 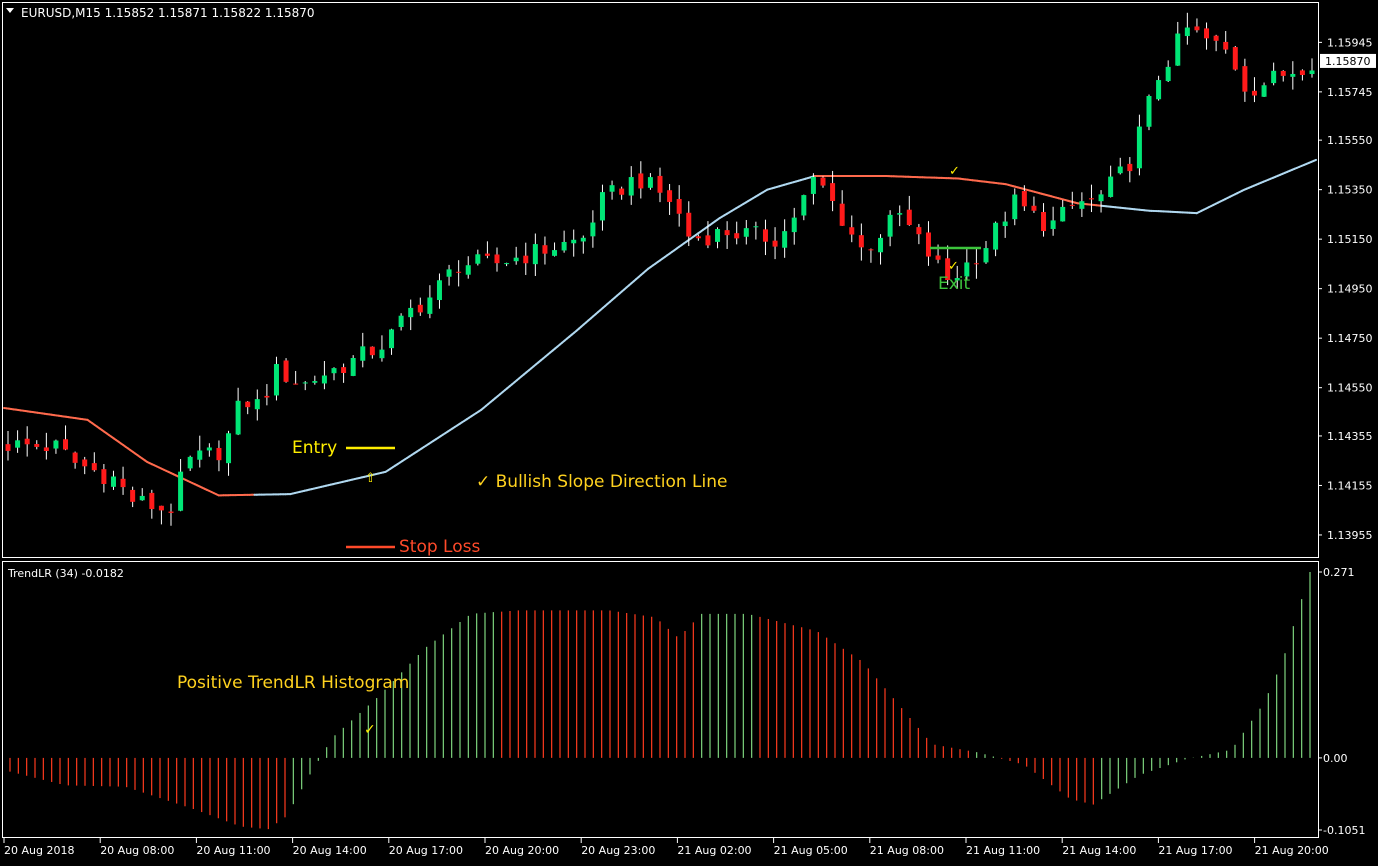 I want to click on time-tick-label: 20 Aug 08:00, so click(x=137, y=850).